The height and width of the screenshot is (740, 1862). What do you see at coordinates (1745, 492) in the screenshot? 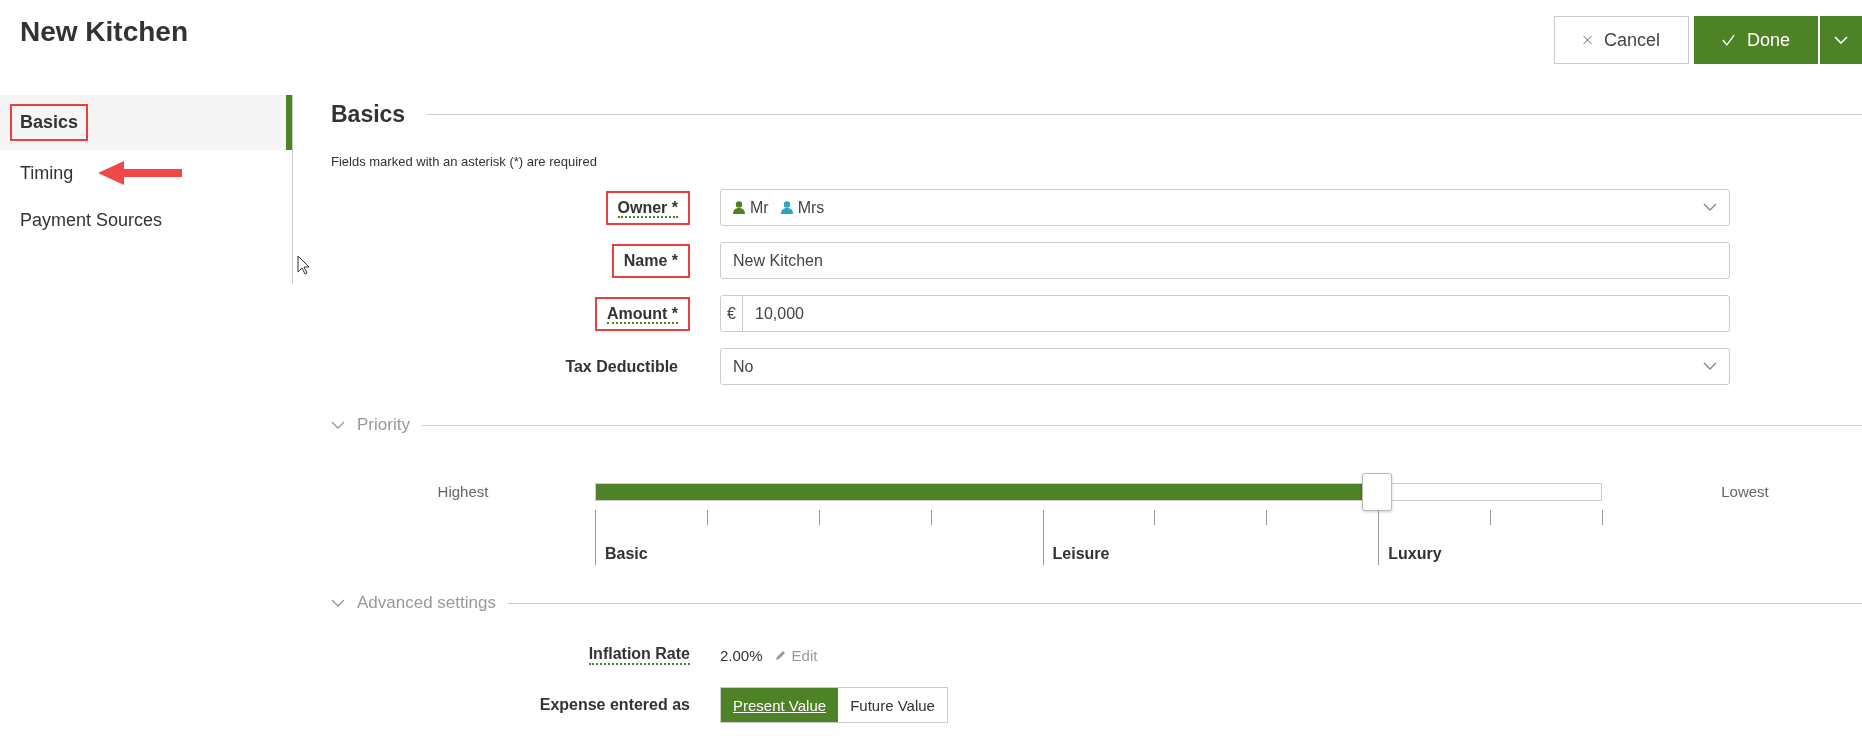
I see `slider-max-label: Lowest` at bounding box center [1745, 492].